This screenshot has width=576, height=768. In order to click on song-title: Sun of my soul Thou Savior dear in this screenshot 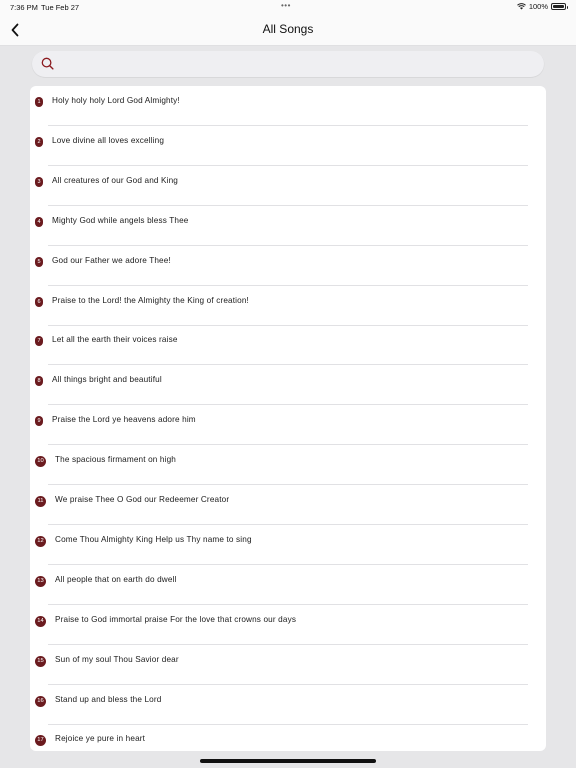, I will do `click(117, 659)`.